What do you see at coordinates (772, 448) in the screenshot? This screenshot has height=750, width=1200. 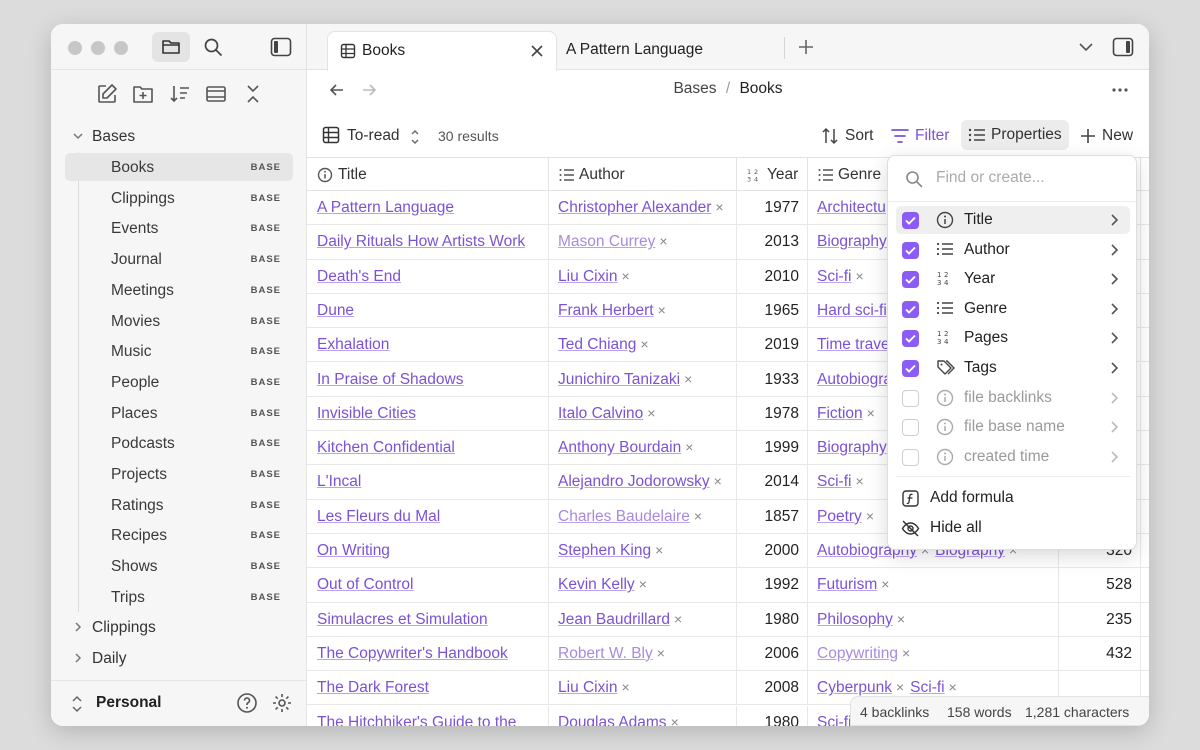 I see `cell-year: 1999` at bounding box center [772, 448].